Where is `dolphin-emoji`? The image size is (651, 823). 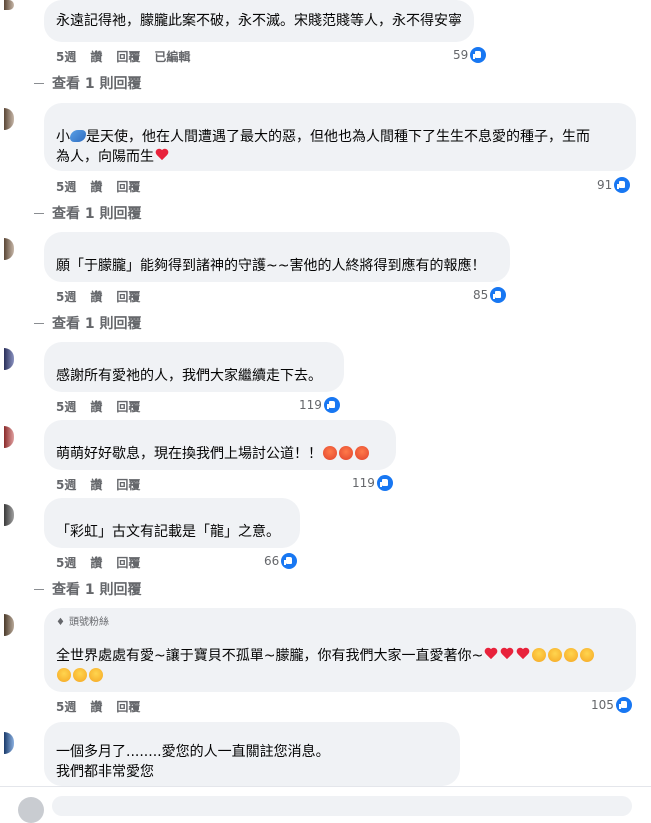
dolphin-emoji is located at coordinates (78, 136).